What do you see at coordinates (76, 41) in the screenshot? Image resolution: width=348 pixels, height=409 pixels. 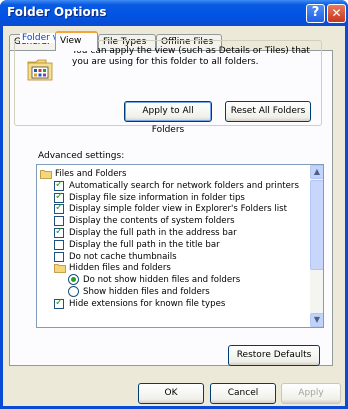 I see `tab-view: View` at bounding box center [76, 41].